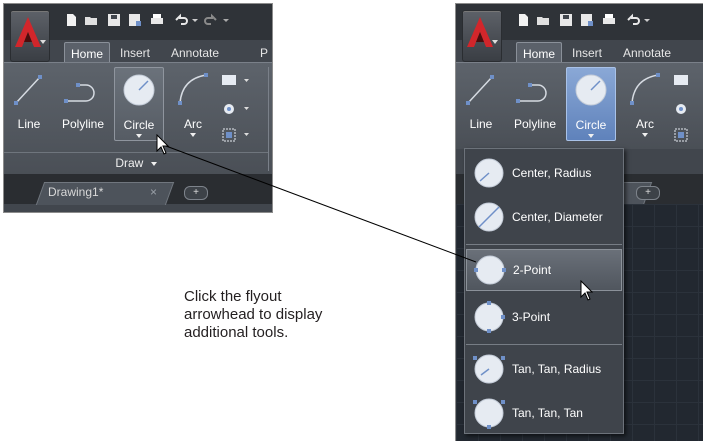  I want to click on caption-line: arrowhead to display, so click(253, 314).